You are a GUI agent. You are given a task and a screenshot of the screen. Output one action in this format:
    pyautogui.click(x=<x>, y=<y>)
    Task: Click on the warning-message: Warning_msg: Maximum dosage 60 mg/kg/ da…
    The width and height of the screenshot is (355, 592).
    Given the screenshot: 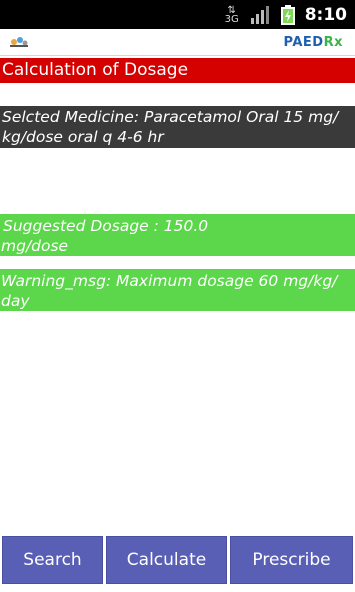 What is the action you would take?
    pyautogui.click(x=177, y=290)
    